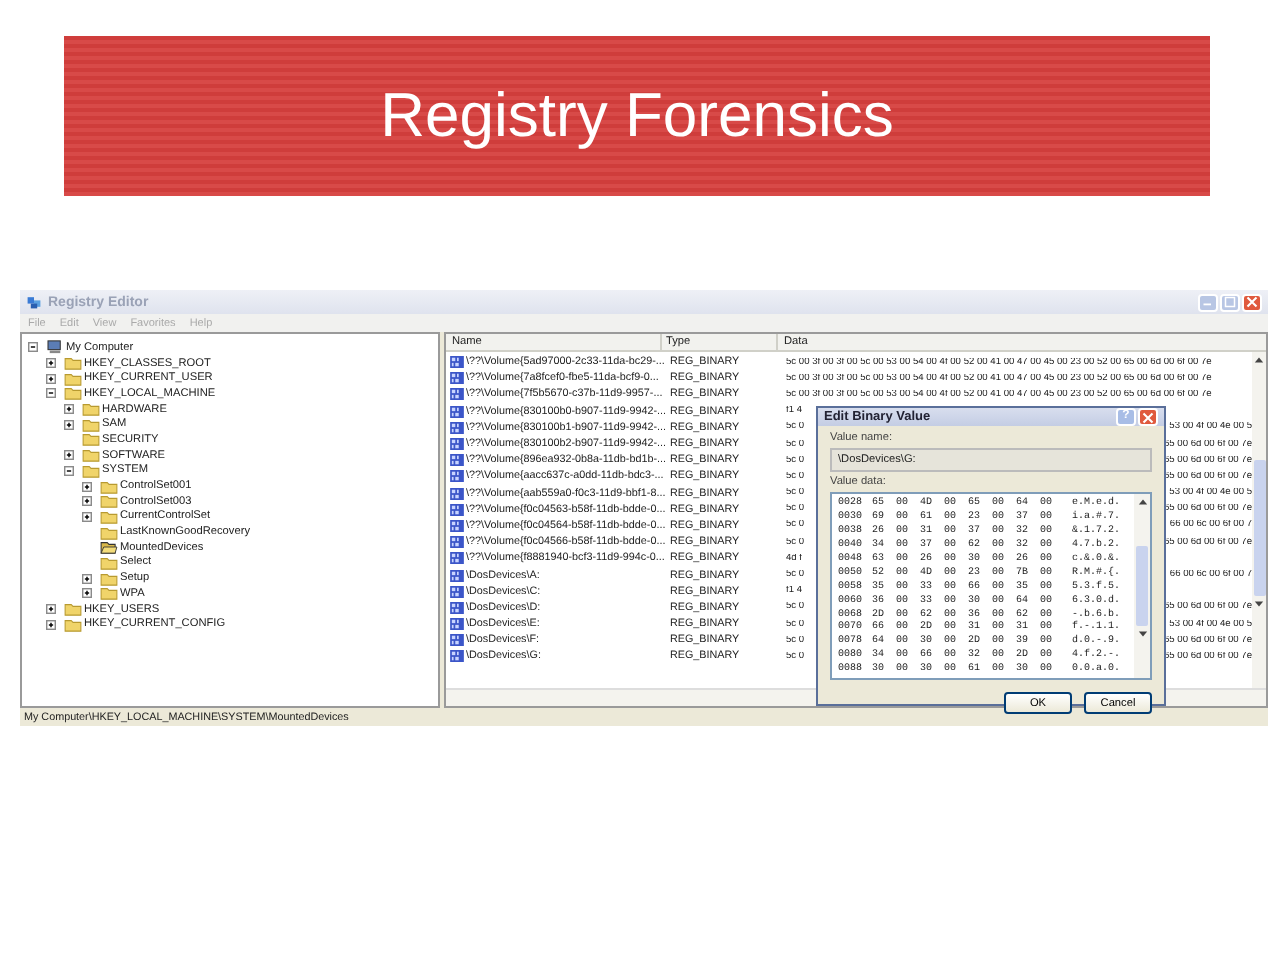 This screenshot has height=958, width=1276. What do you see at coordinates (637, 116) in the screenshot?
I see `slide-title: Registry Forensics` at bounding box center [637, 116].